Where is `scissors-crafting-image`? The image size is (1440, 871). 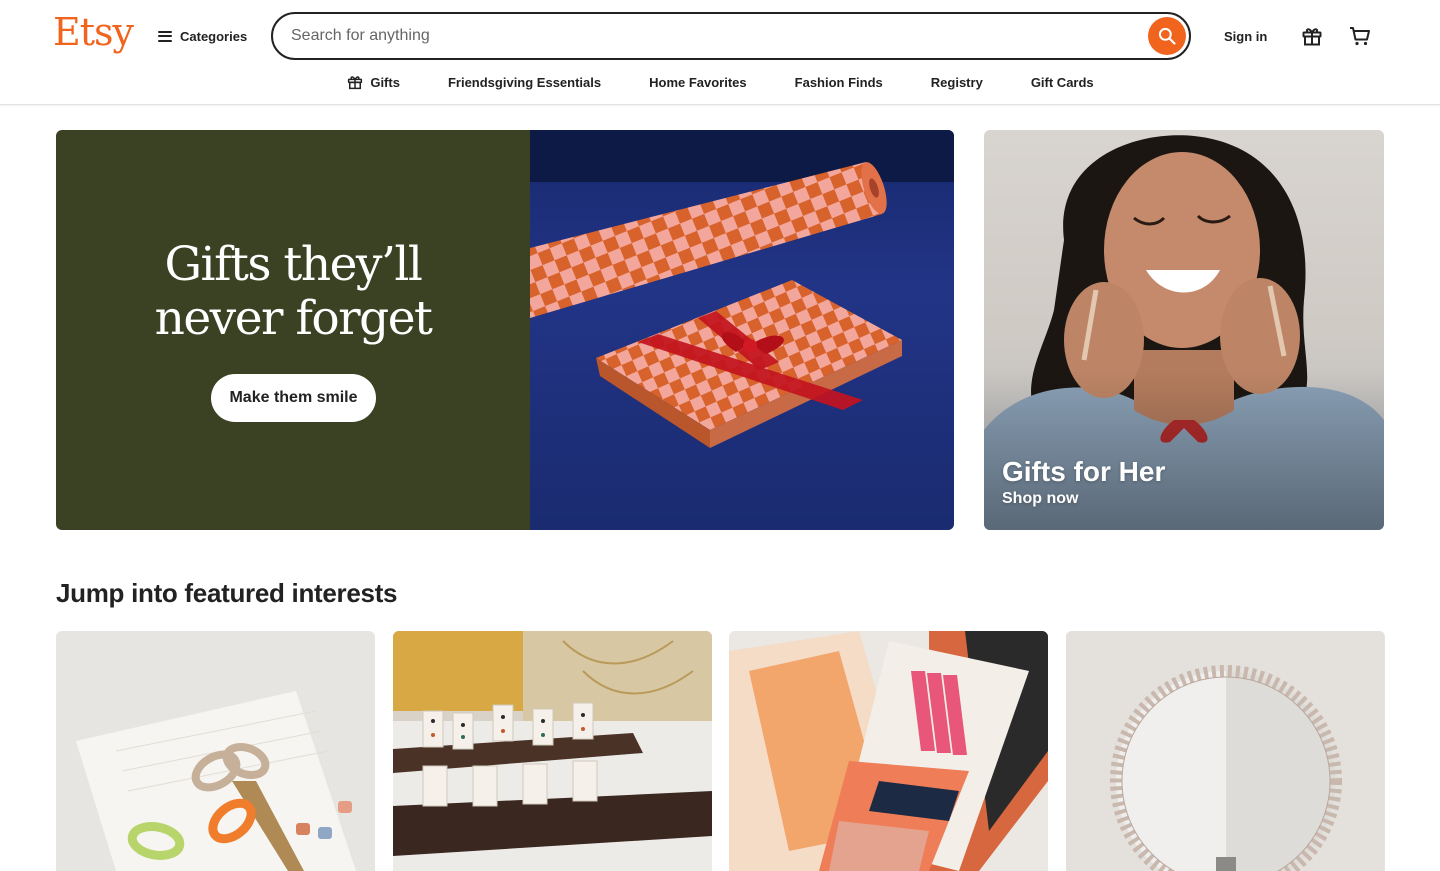 scissors-crafting-image is located at coordinates (215, 751).